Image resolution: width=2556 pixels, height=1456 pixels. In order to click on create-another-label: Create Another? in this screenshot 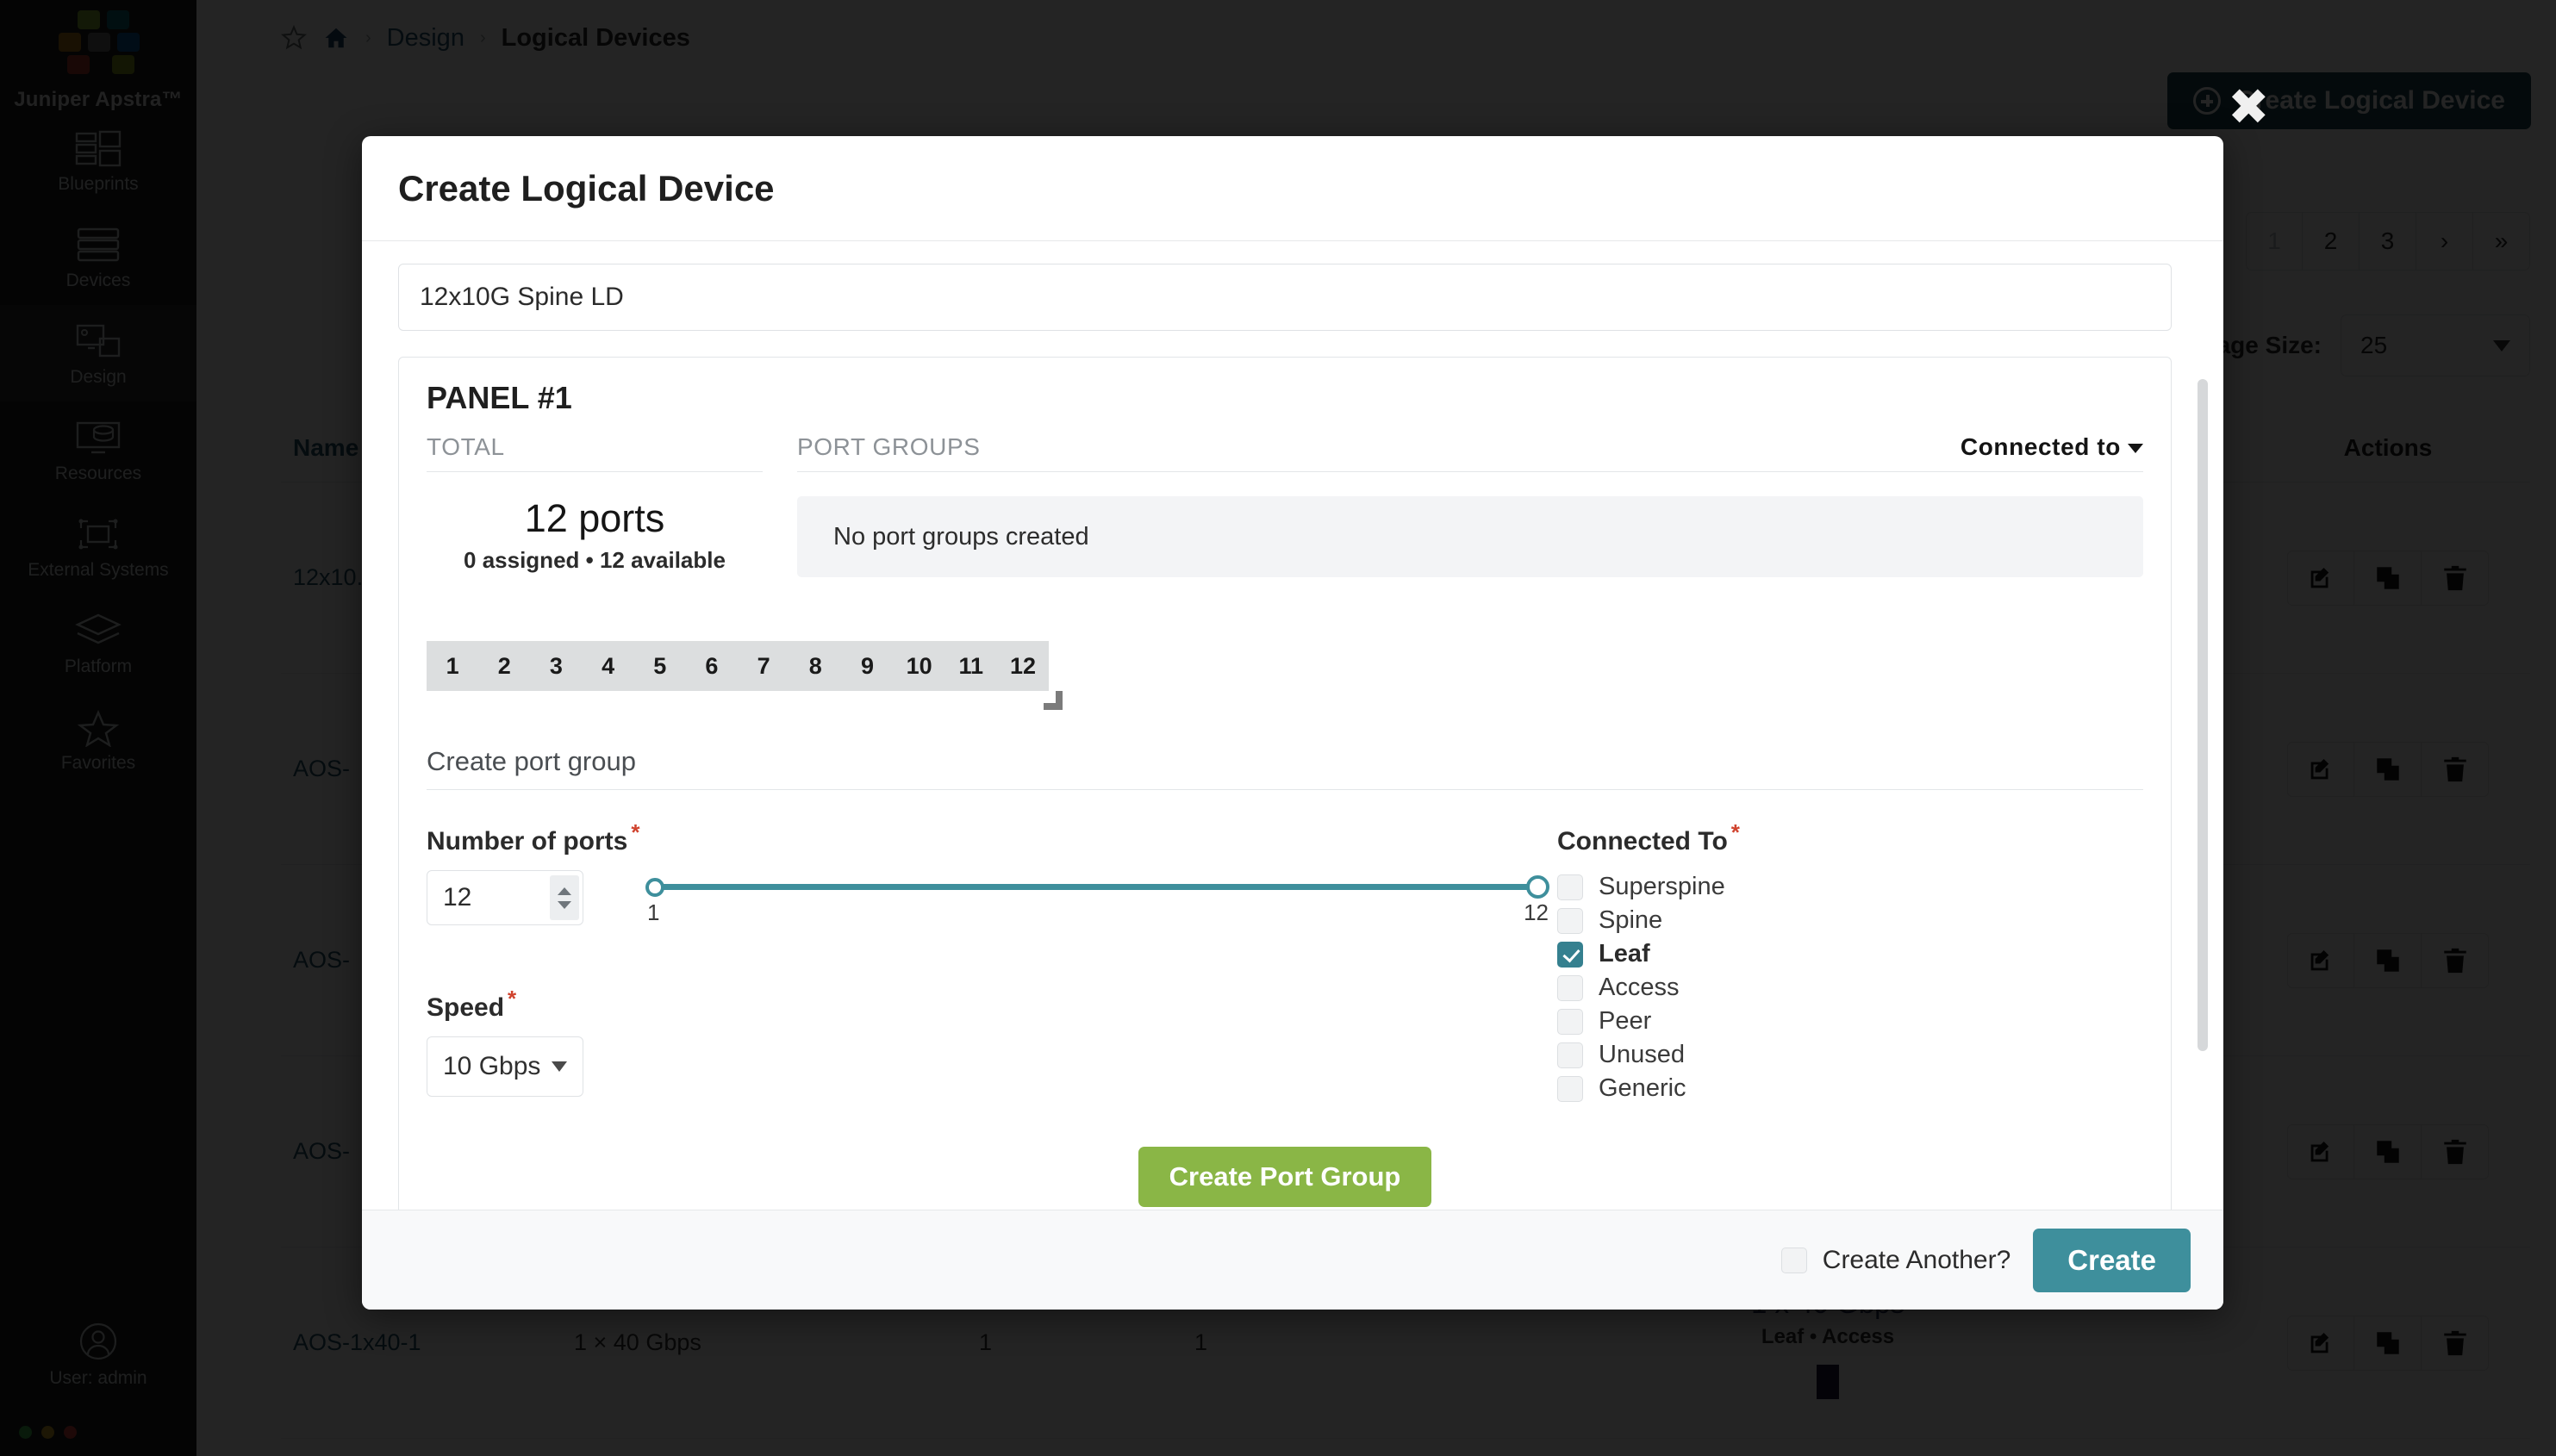, I will do `click(1916, 1259)`.